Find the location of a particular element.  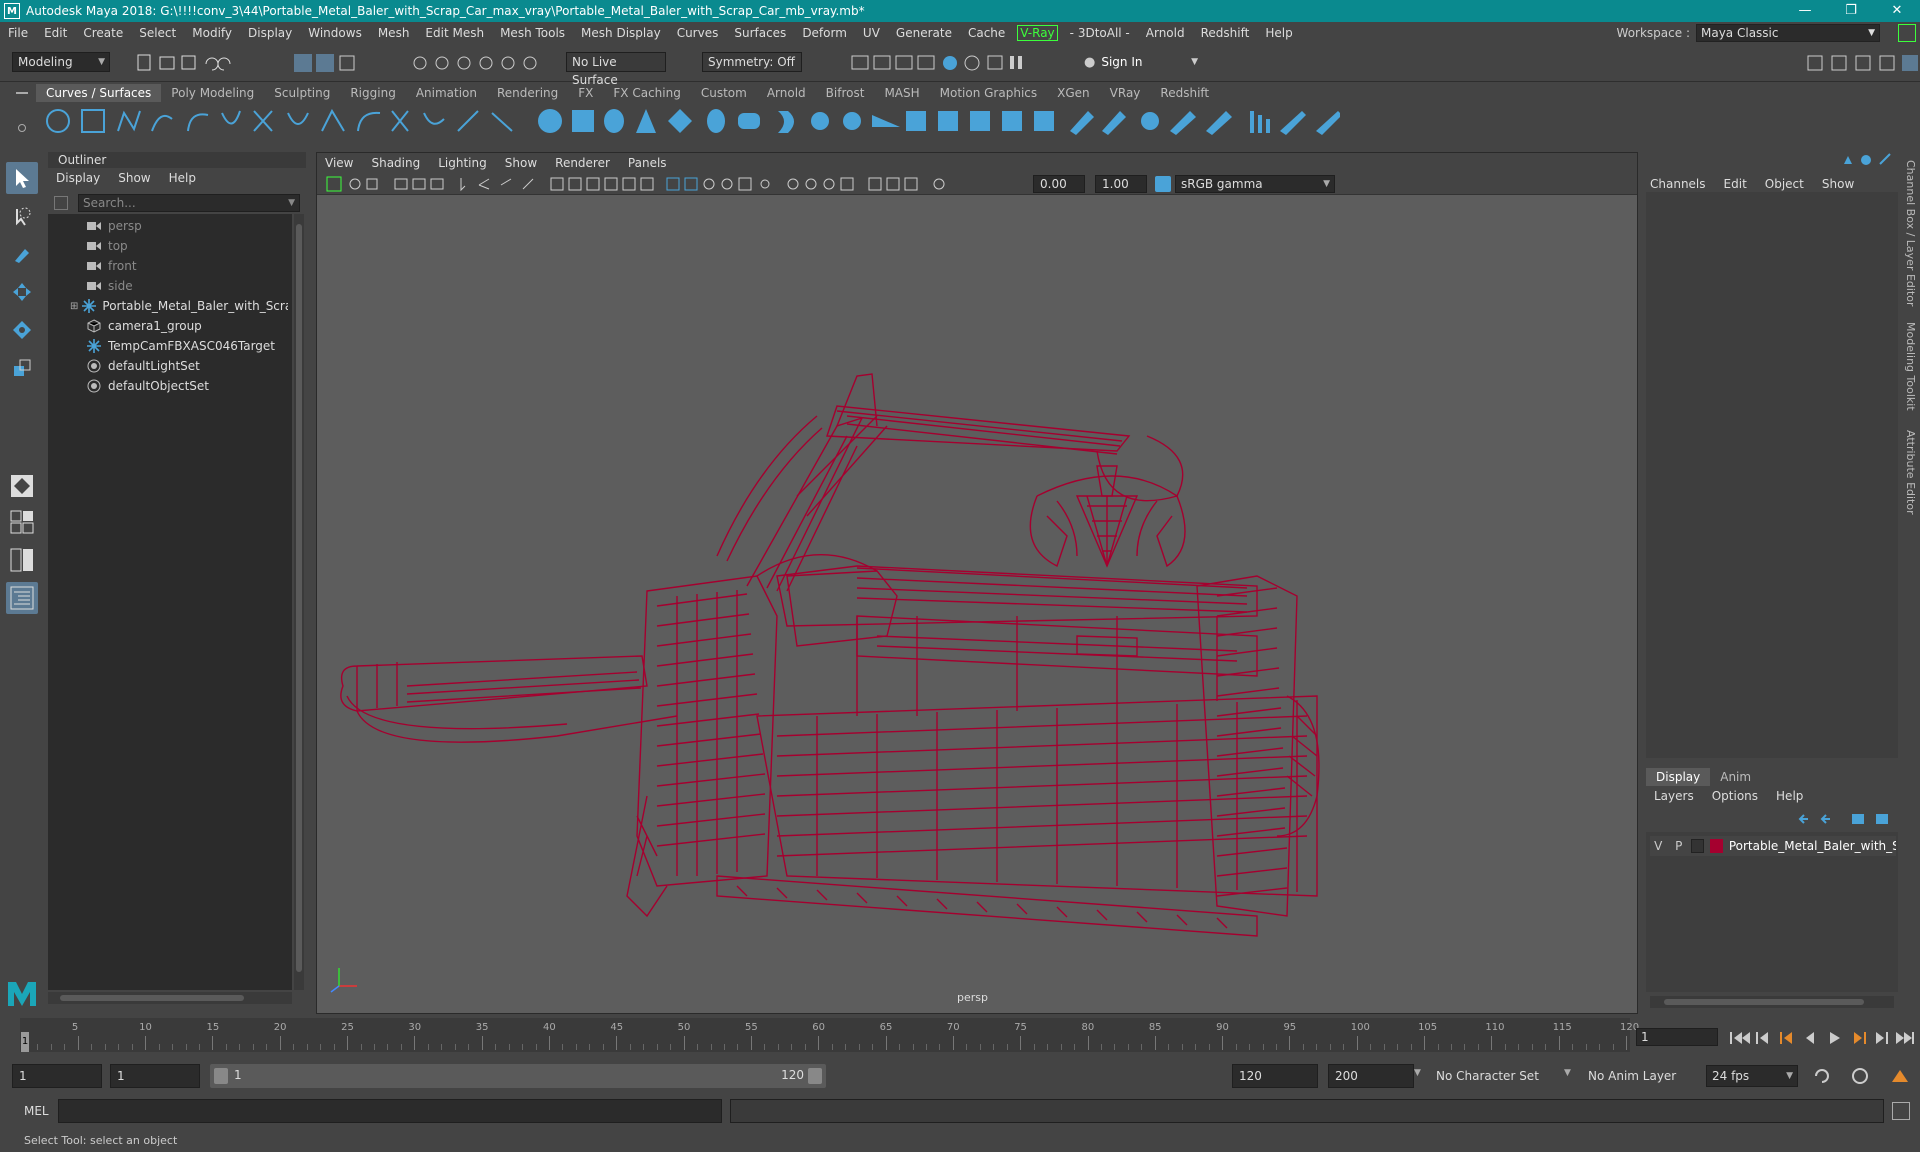

shelf-tab-curves-surfaces: Curves / Surfaces is located at coordinates (99, 93).